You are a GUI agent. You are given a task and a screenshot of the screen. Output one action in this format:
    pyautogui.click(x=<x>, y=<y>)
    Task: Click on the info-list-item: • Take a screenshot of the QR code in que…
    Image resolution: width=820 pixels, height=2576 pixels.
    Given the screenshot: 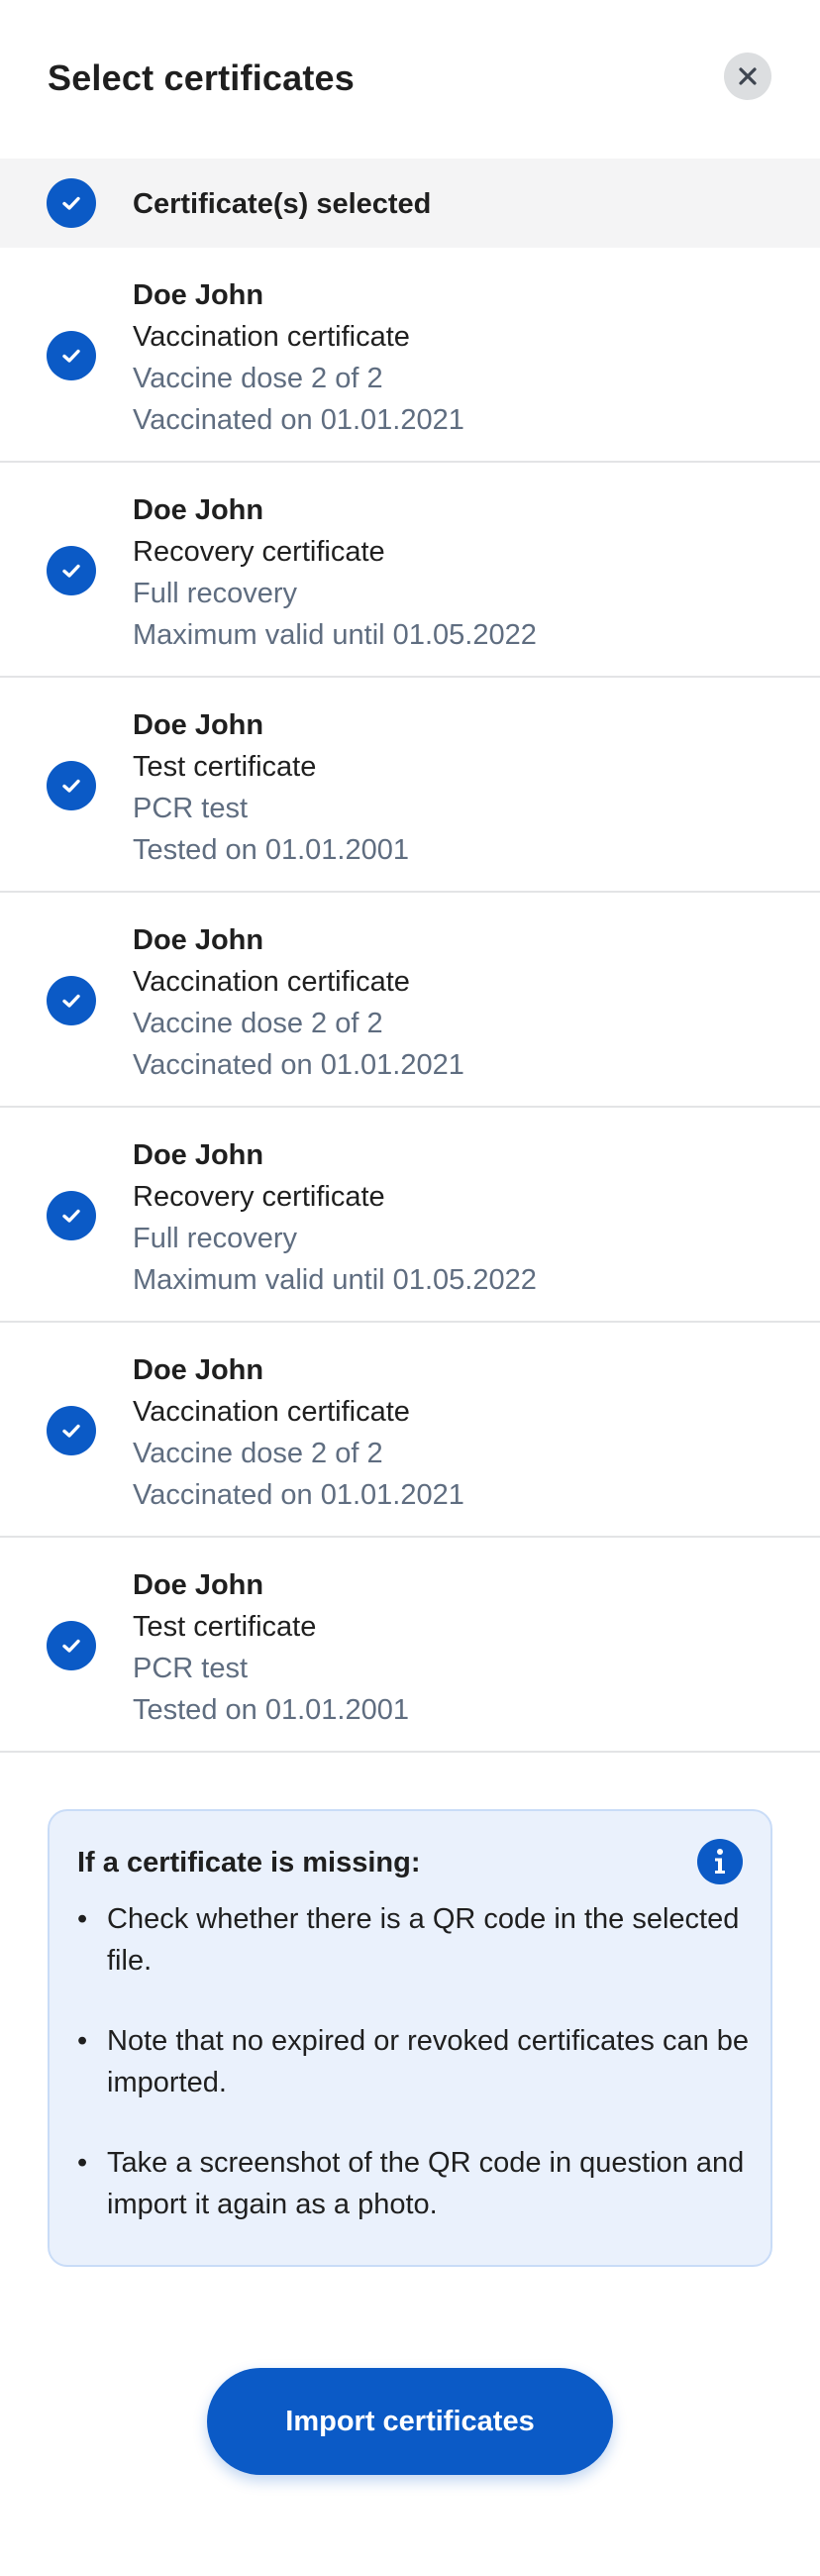 What is the action you would take?
    pyautogui.click(x=411, y=2183)
    